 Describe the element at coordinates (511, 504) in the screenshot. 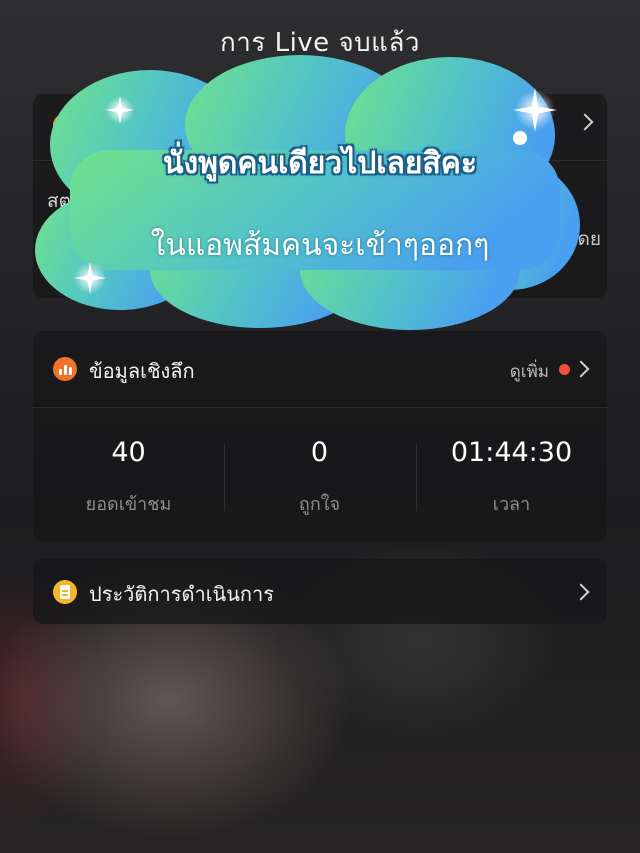

I see `stat-label: เวลา` at that location.